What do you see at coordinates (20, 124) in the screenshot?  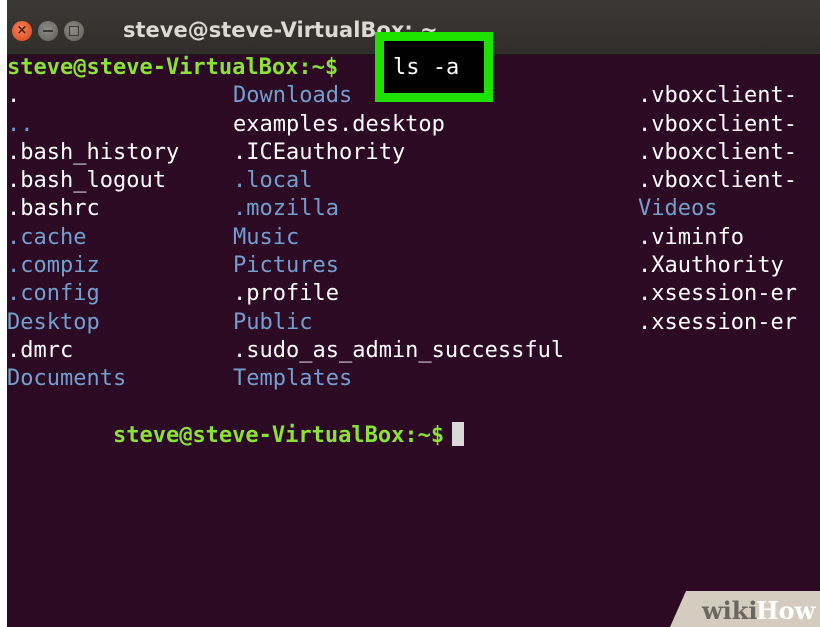 I see `directory-entry: ..` at bounding box center [20, 124].